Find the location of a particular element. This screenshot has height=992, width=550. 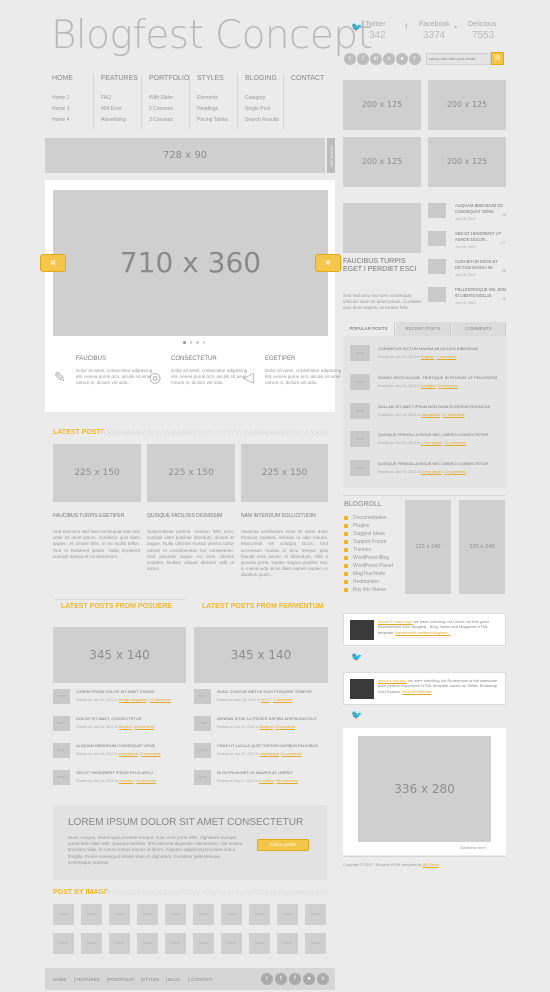

blogroll-label: MagTrueVisde is located at coordinates (369, 574).